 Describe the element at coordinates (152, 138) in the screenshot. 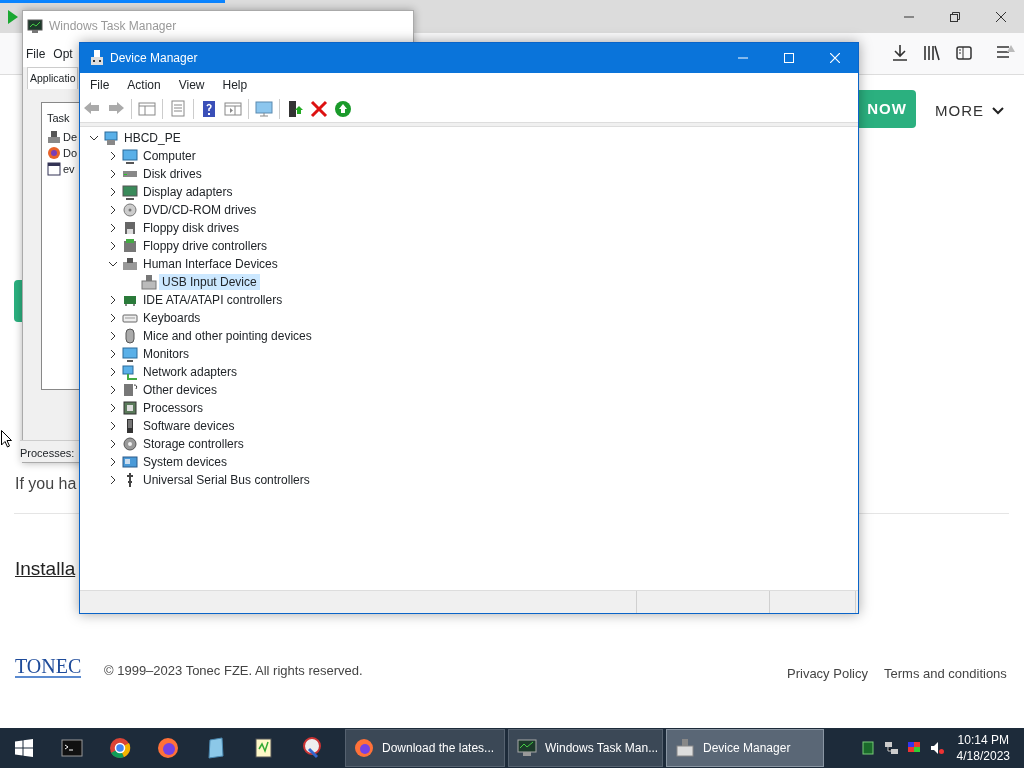

I see `tree-item: HBCD_PE` at that location.